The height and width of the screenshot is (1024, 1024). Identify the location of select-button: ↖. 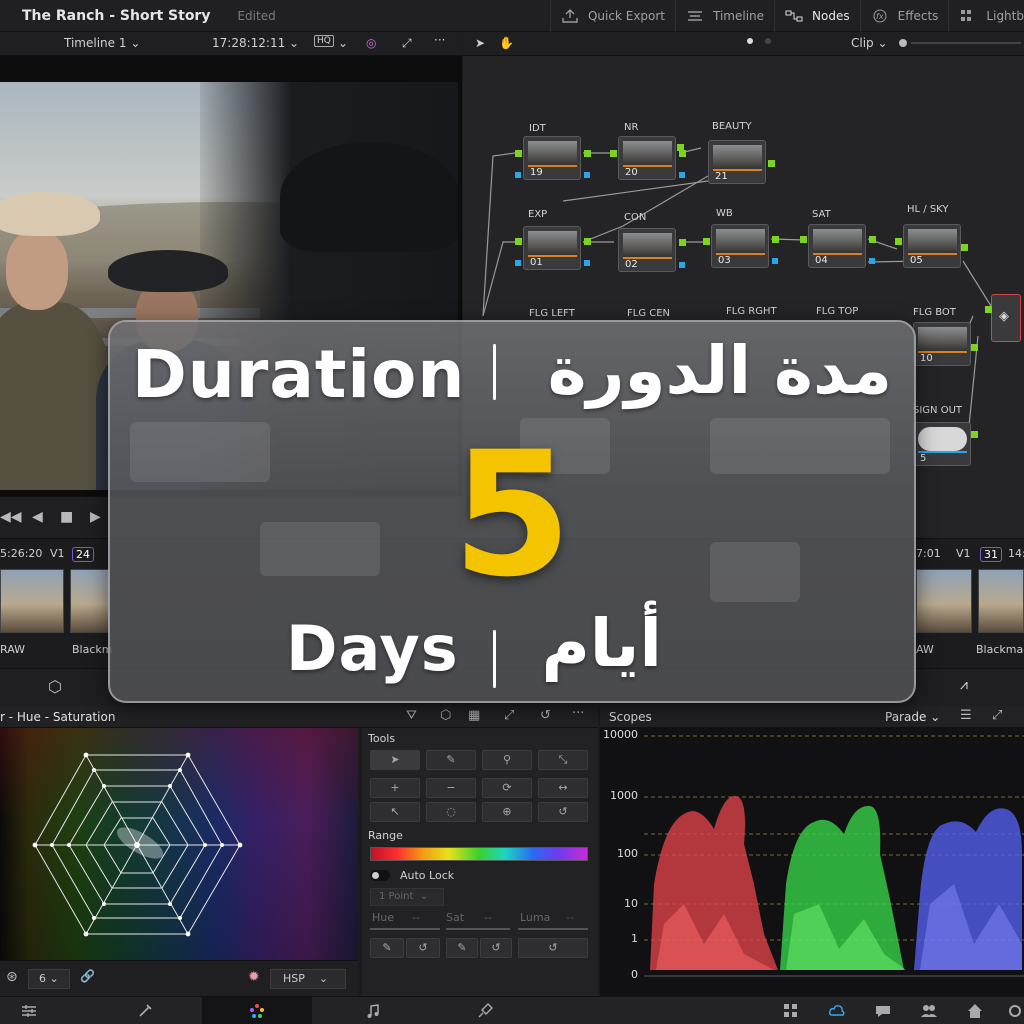
(395, 812).